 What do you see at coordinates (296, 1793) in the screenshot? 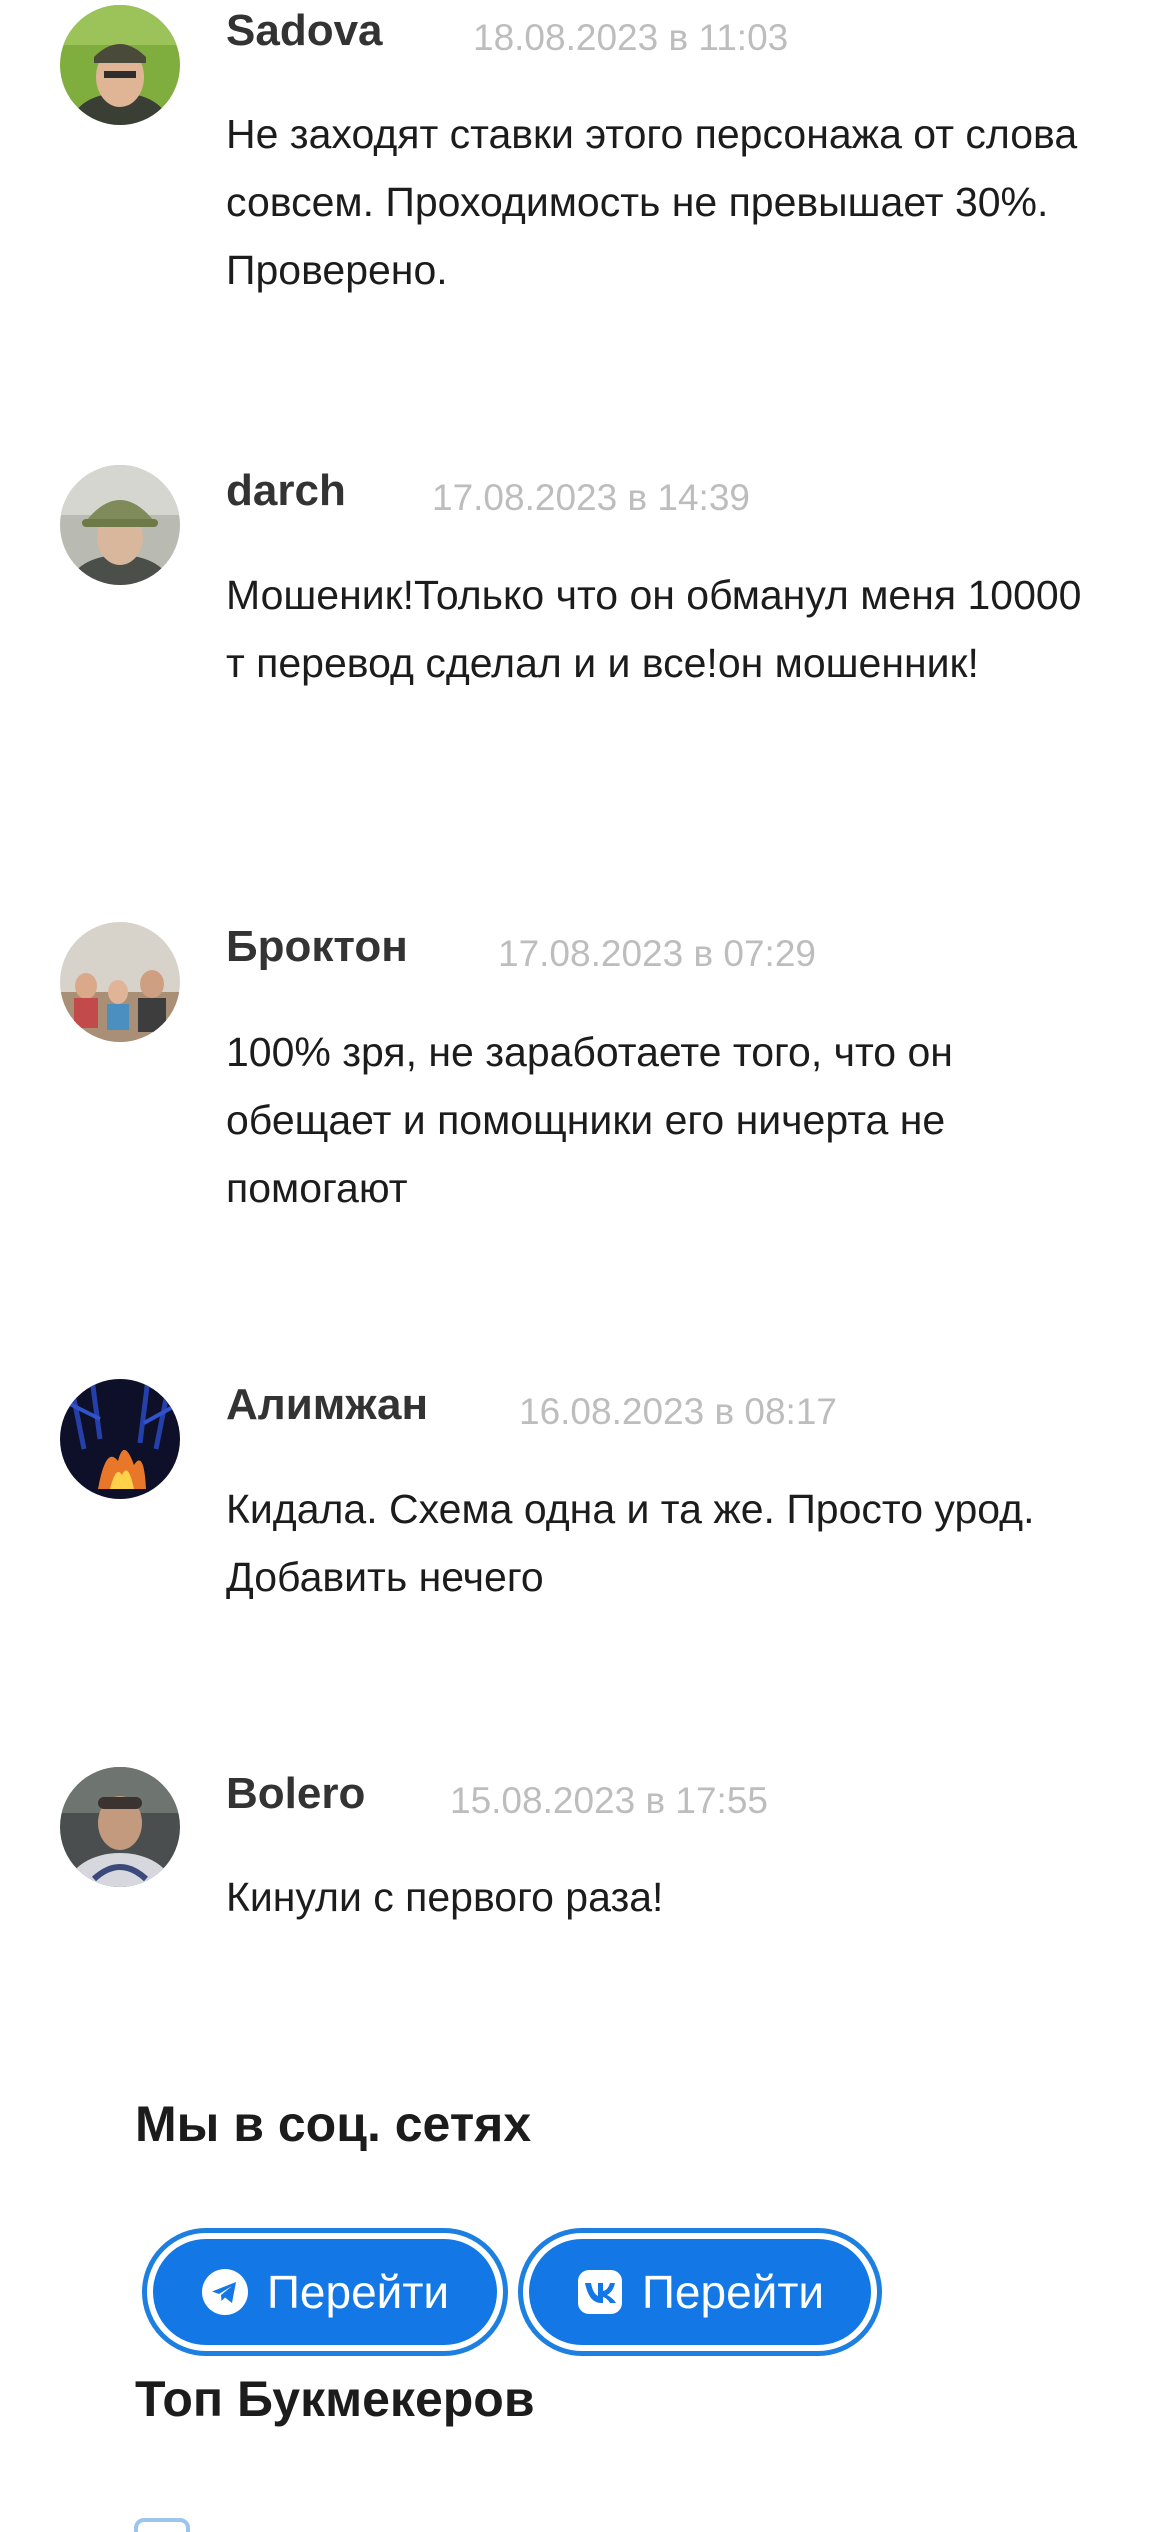
I see `comment-author: Bolero` at bounding box center [296, 1793].